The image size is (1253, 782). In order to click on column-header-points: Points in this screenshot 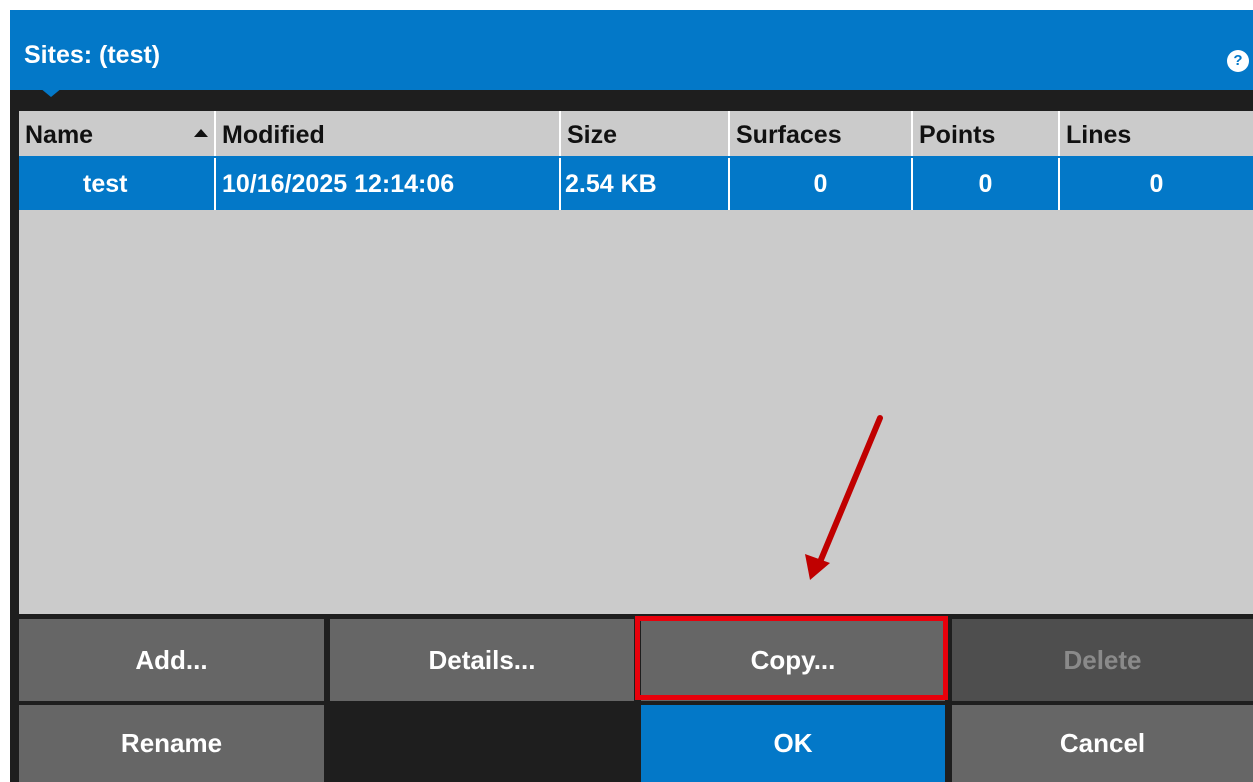, I will do `click(986, 133)`.